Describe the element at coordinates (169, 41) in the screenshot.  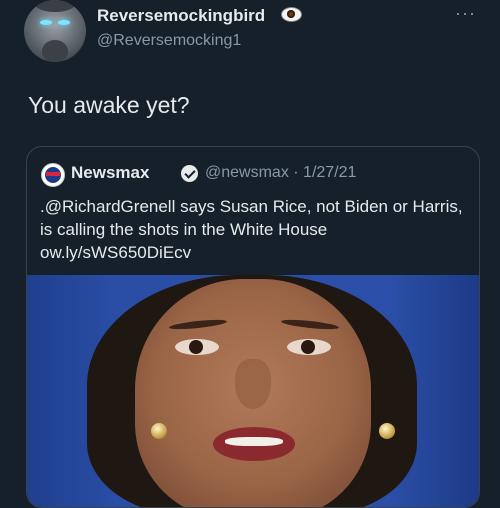
I see `author-handle: @Reversemocking1` at that location.